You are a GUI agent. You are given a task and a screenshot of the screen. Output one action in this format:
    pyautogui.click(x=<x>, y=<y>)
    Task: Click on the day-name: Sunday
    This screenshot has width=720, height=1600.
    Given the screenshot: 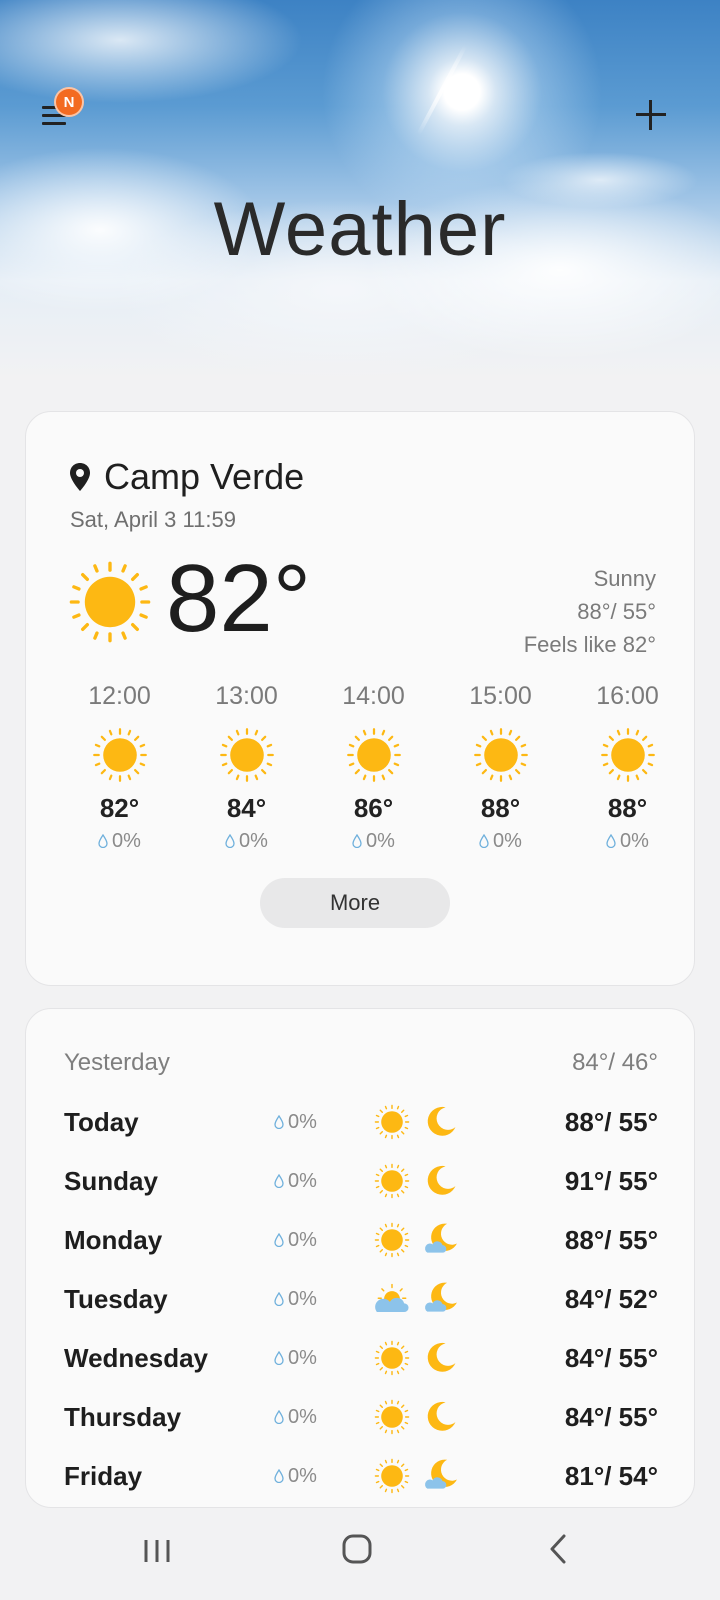 What is the action you would take?
    pyautogui.click(x=111, y=1181)
    